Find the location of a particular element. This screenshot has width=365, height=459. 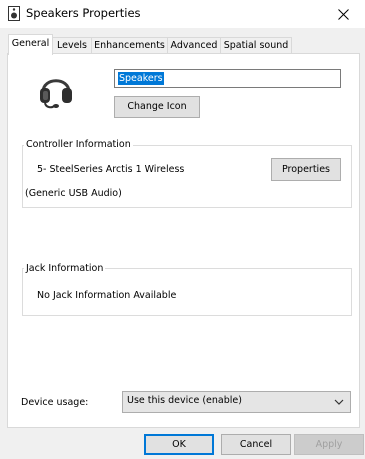

ok-button: OK is located at coordinates (179, 444).